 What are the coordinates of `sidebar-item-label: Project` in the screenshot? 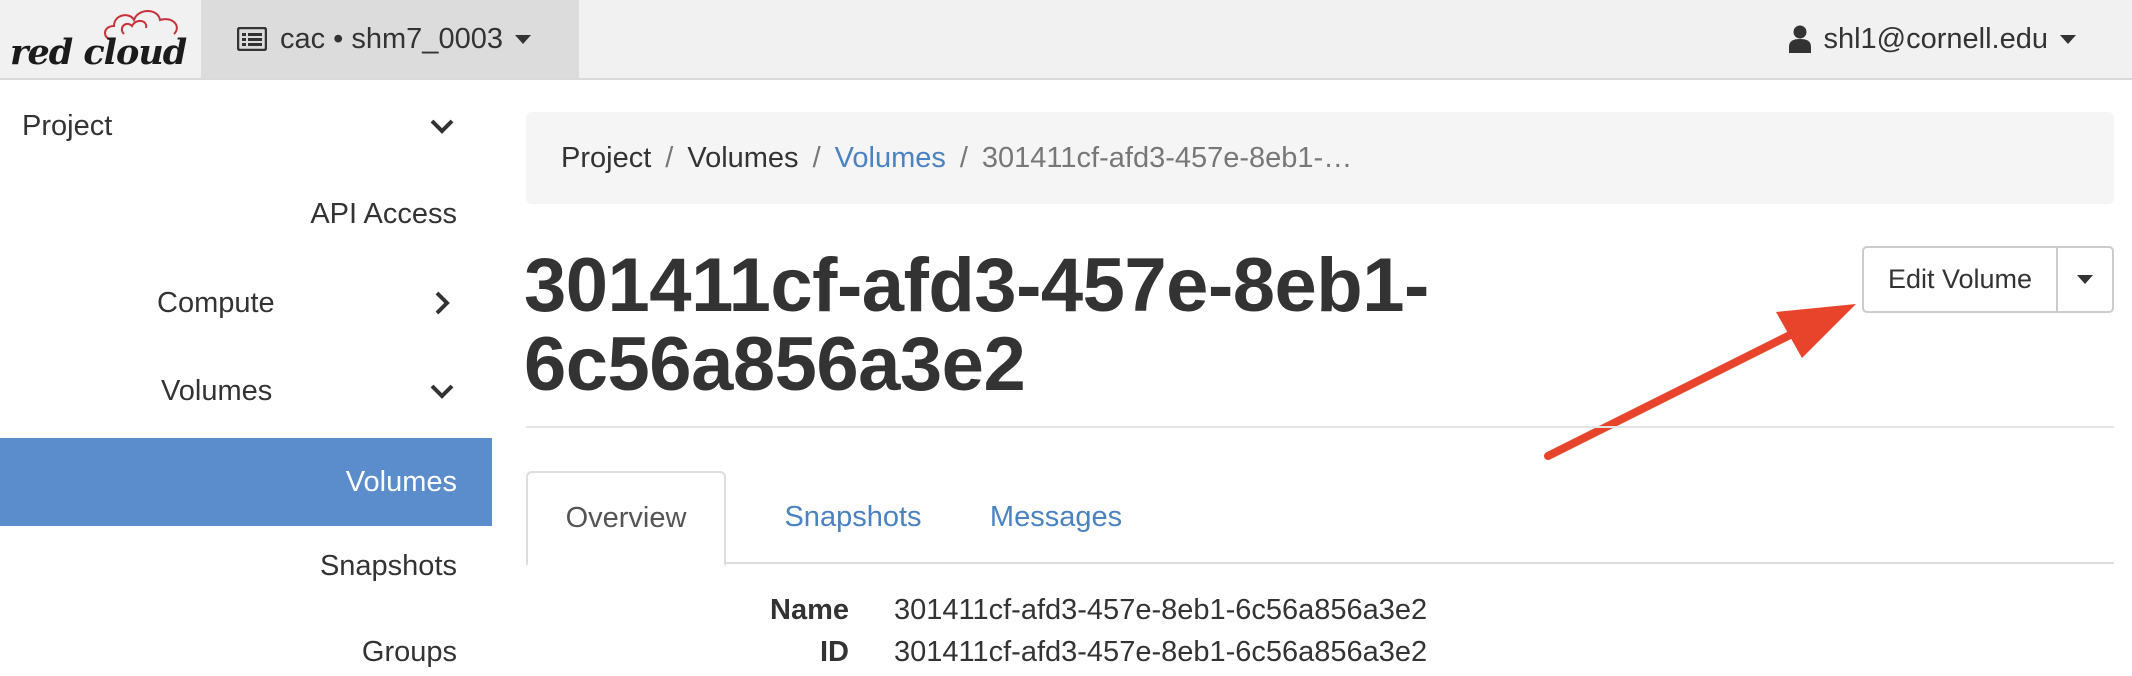 It's located at (67, 125).